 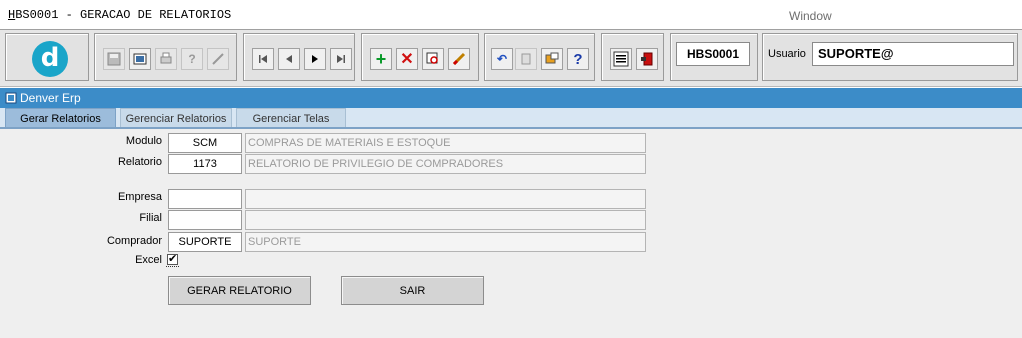 I want to click on navigation-group, so click(x=299, y=57).